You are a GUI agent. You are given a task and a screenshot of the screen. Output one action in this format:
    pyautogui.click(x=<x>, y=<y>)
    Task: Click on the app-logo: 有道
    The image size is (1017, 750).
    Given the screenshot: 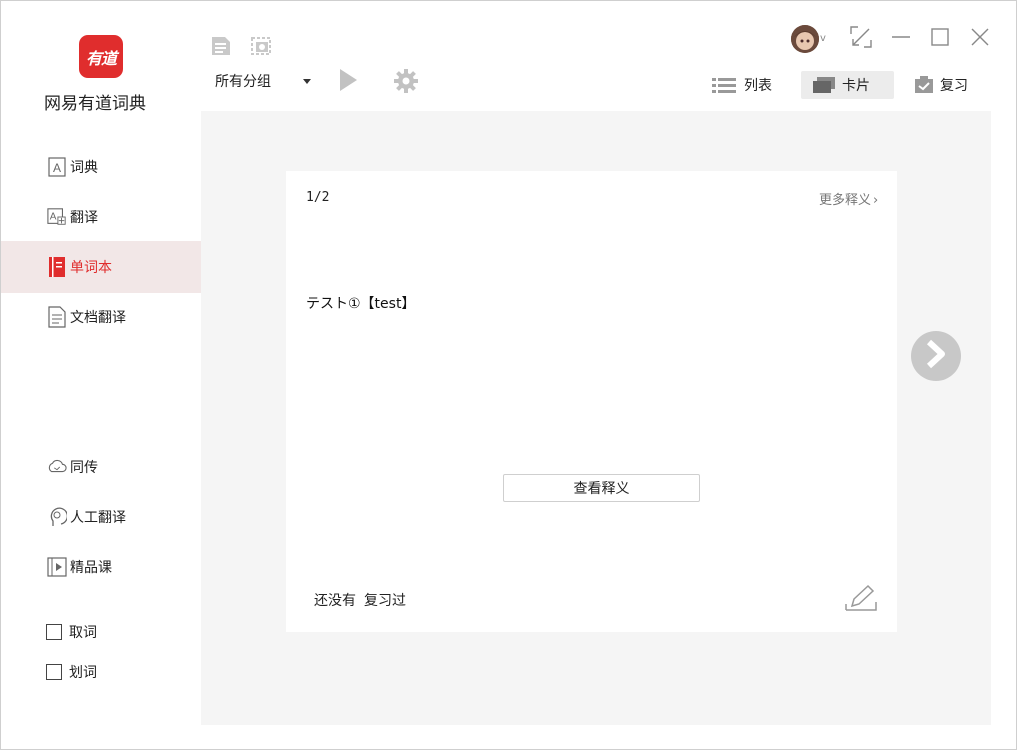 What is the action you would take?
    pyautogui.click(x=101, y=56)
    